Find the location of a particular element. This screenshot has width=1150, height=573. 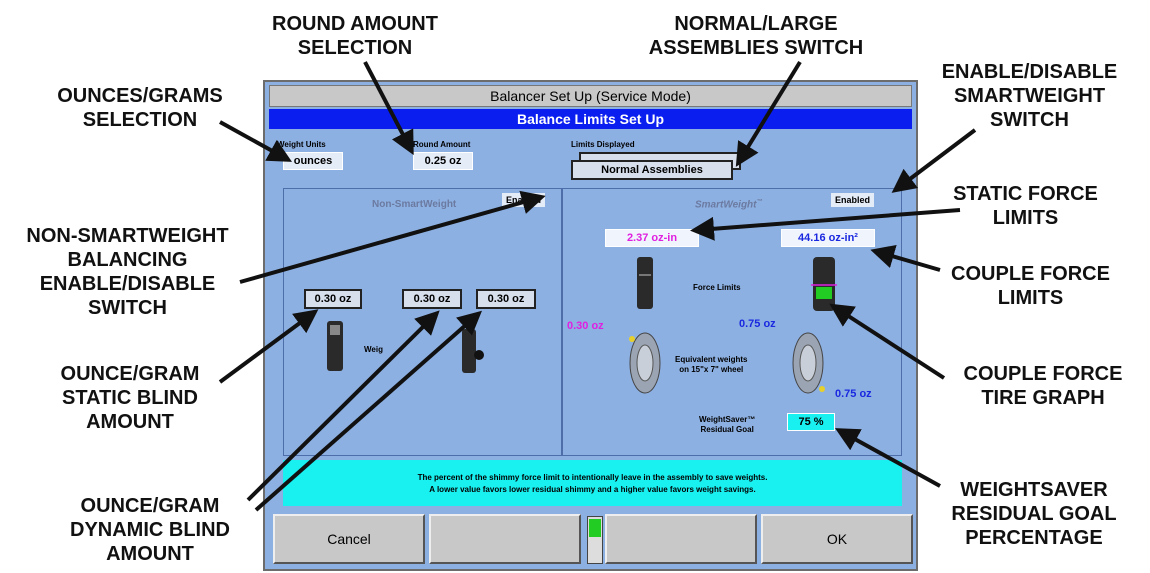

couple-weight-top: 0.75 oz is located at coordinates (757, 324).